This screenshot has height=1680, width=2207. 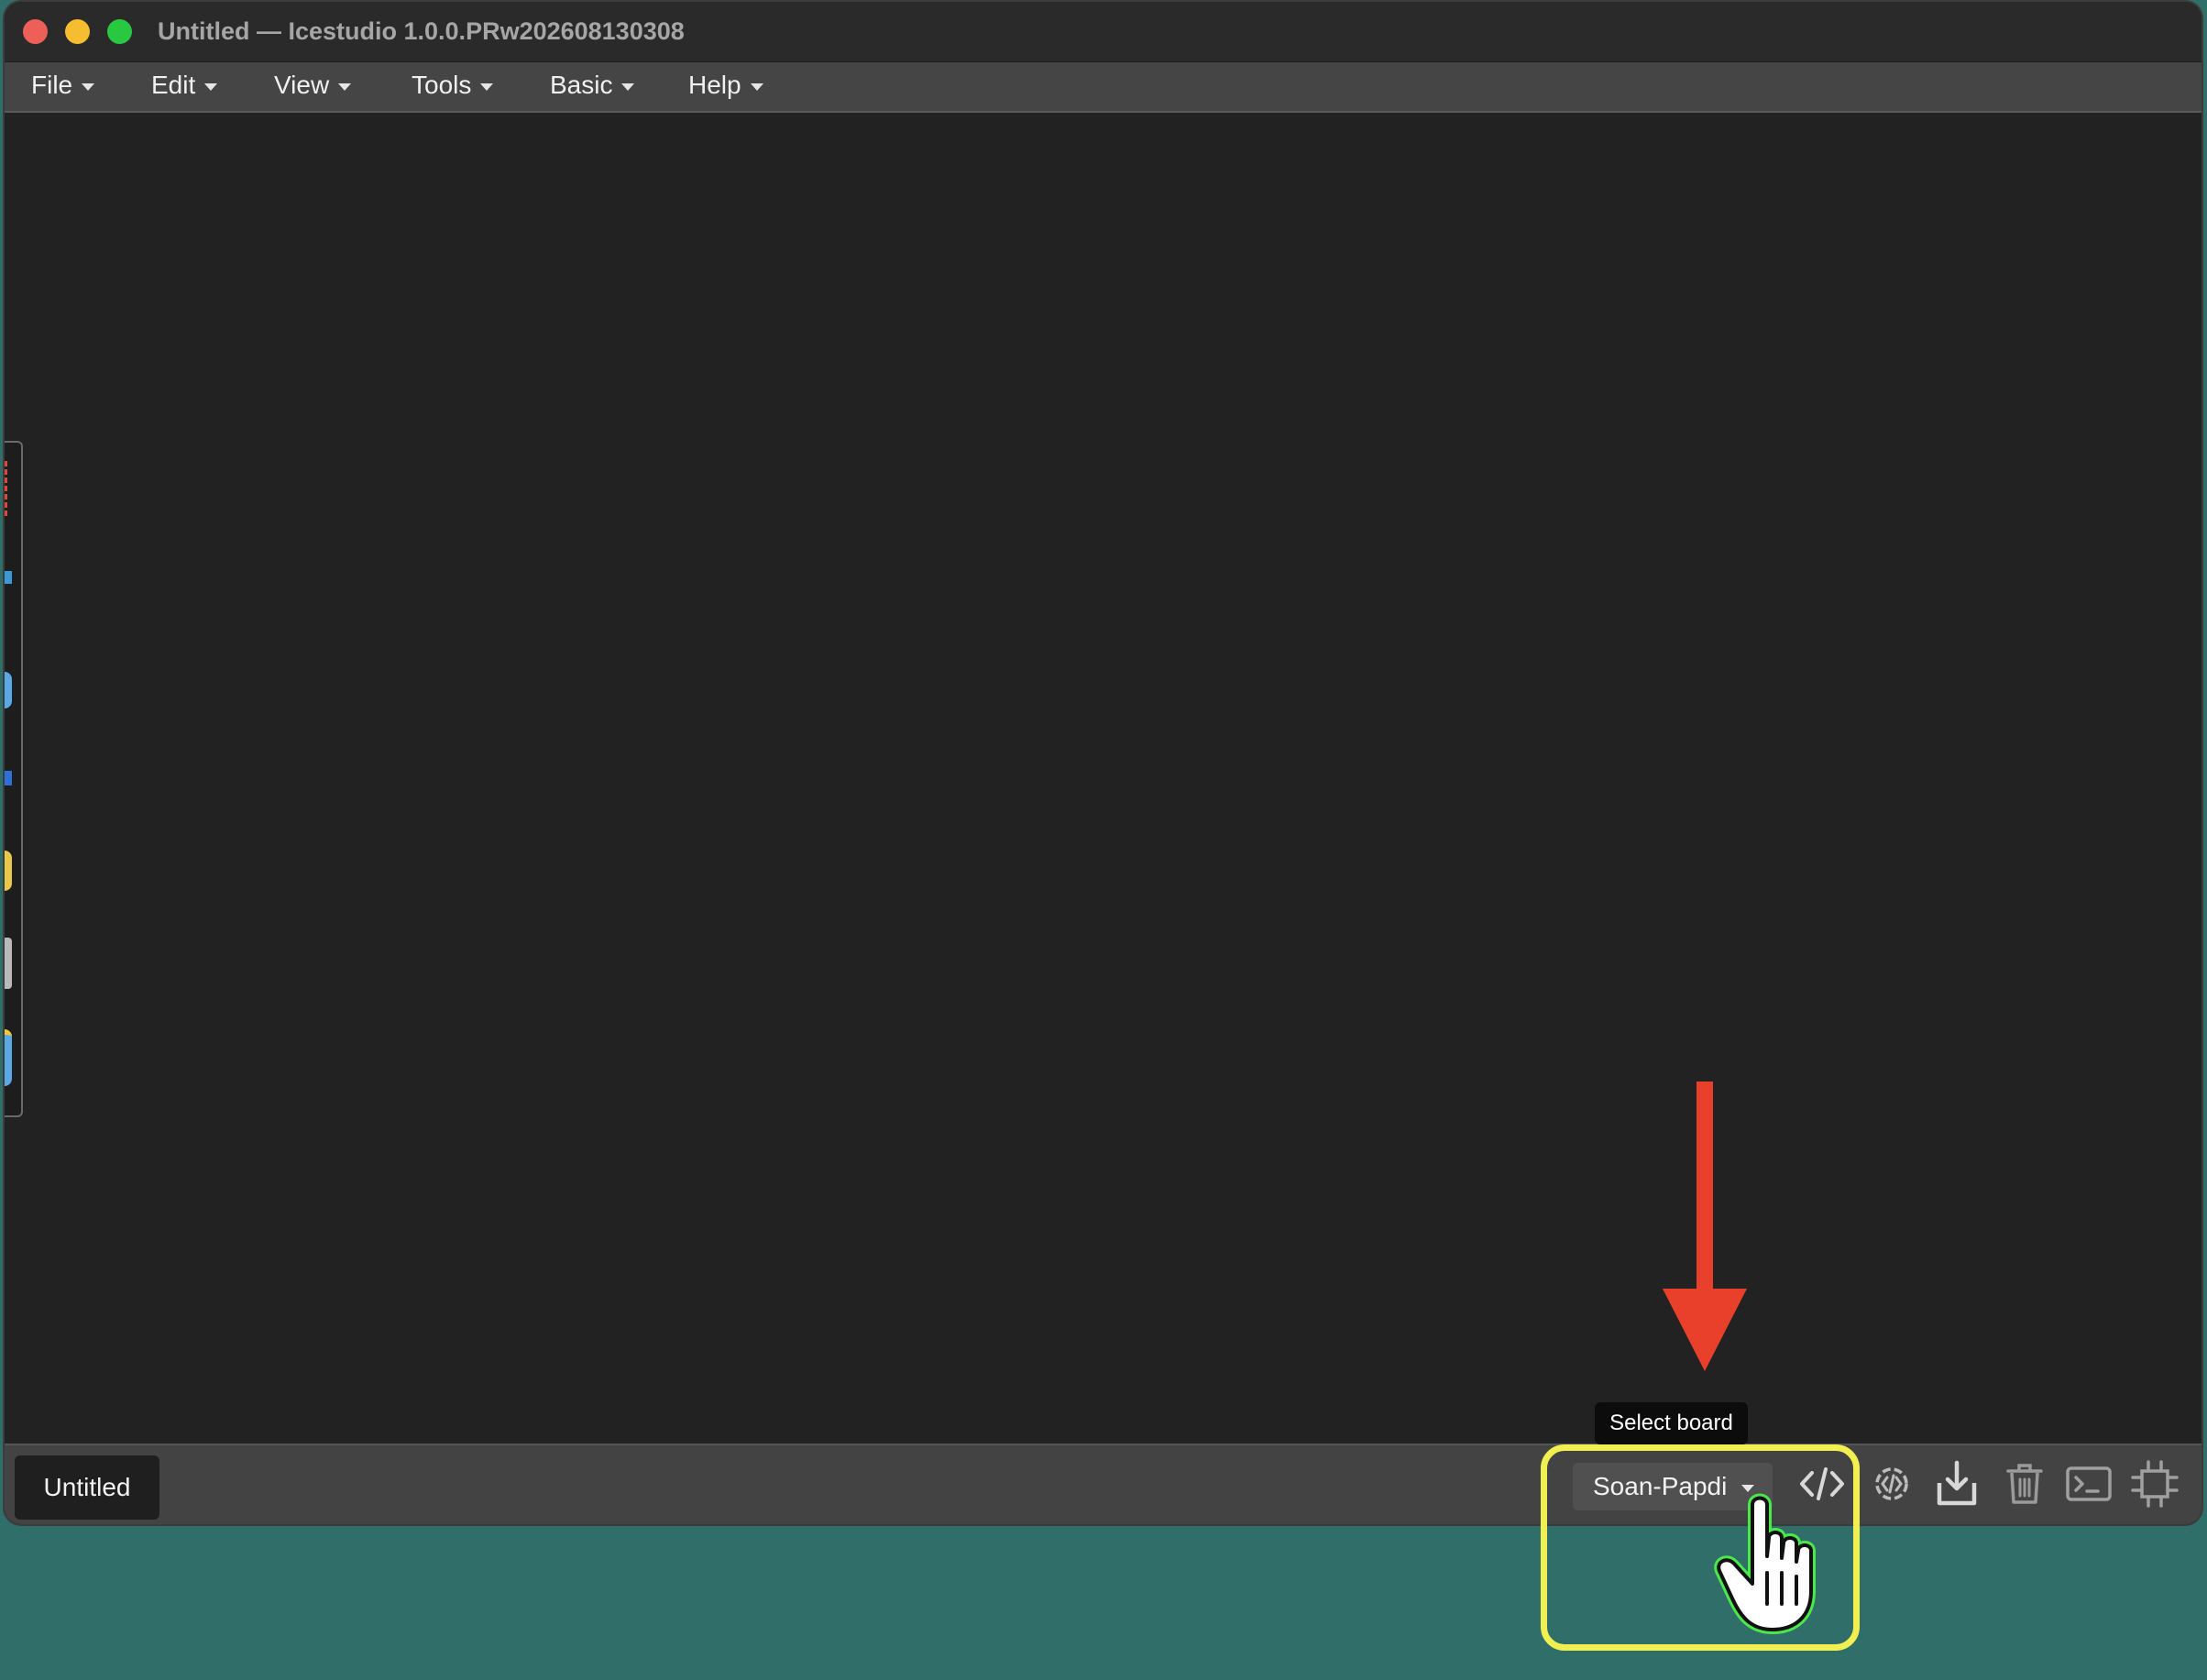 What do you see at coordinates (1705, 1226) in the screenshot?
I see `annotation-arrow-icon` at bounding box center [1705, 1226].